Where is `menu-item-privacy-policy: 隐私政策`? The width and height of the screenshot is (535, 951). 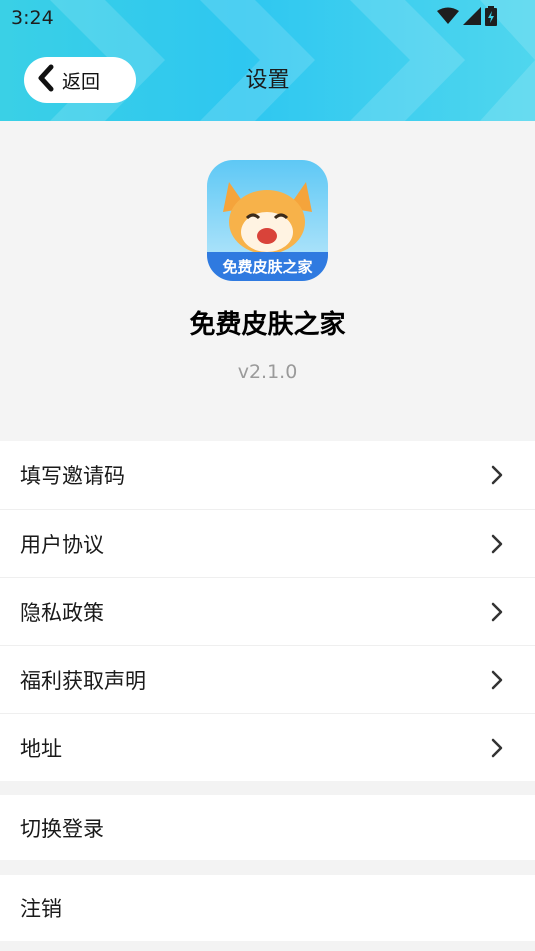
menu-item-privacy-policy: 隐私政策 is located at coordinates (267, 611).